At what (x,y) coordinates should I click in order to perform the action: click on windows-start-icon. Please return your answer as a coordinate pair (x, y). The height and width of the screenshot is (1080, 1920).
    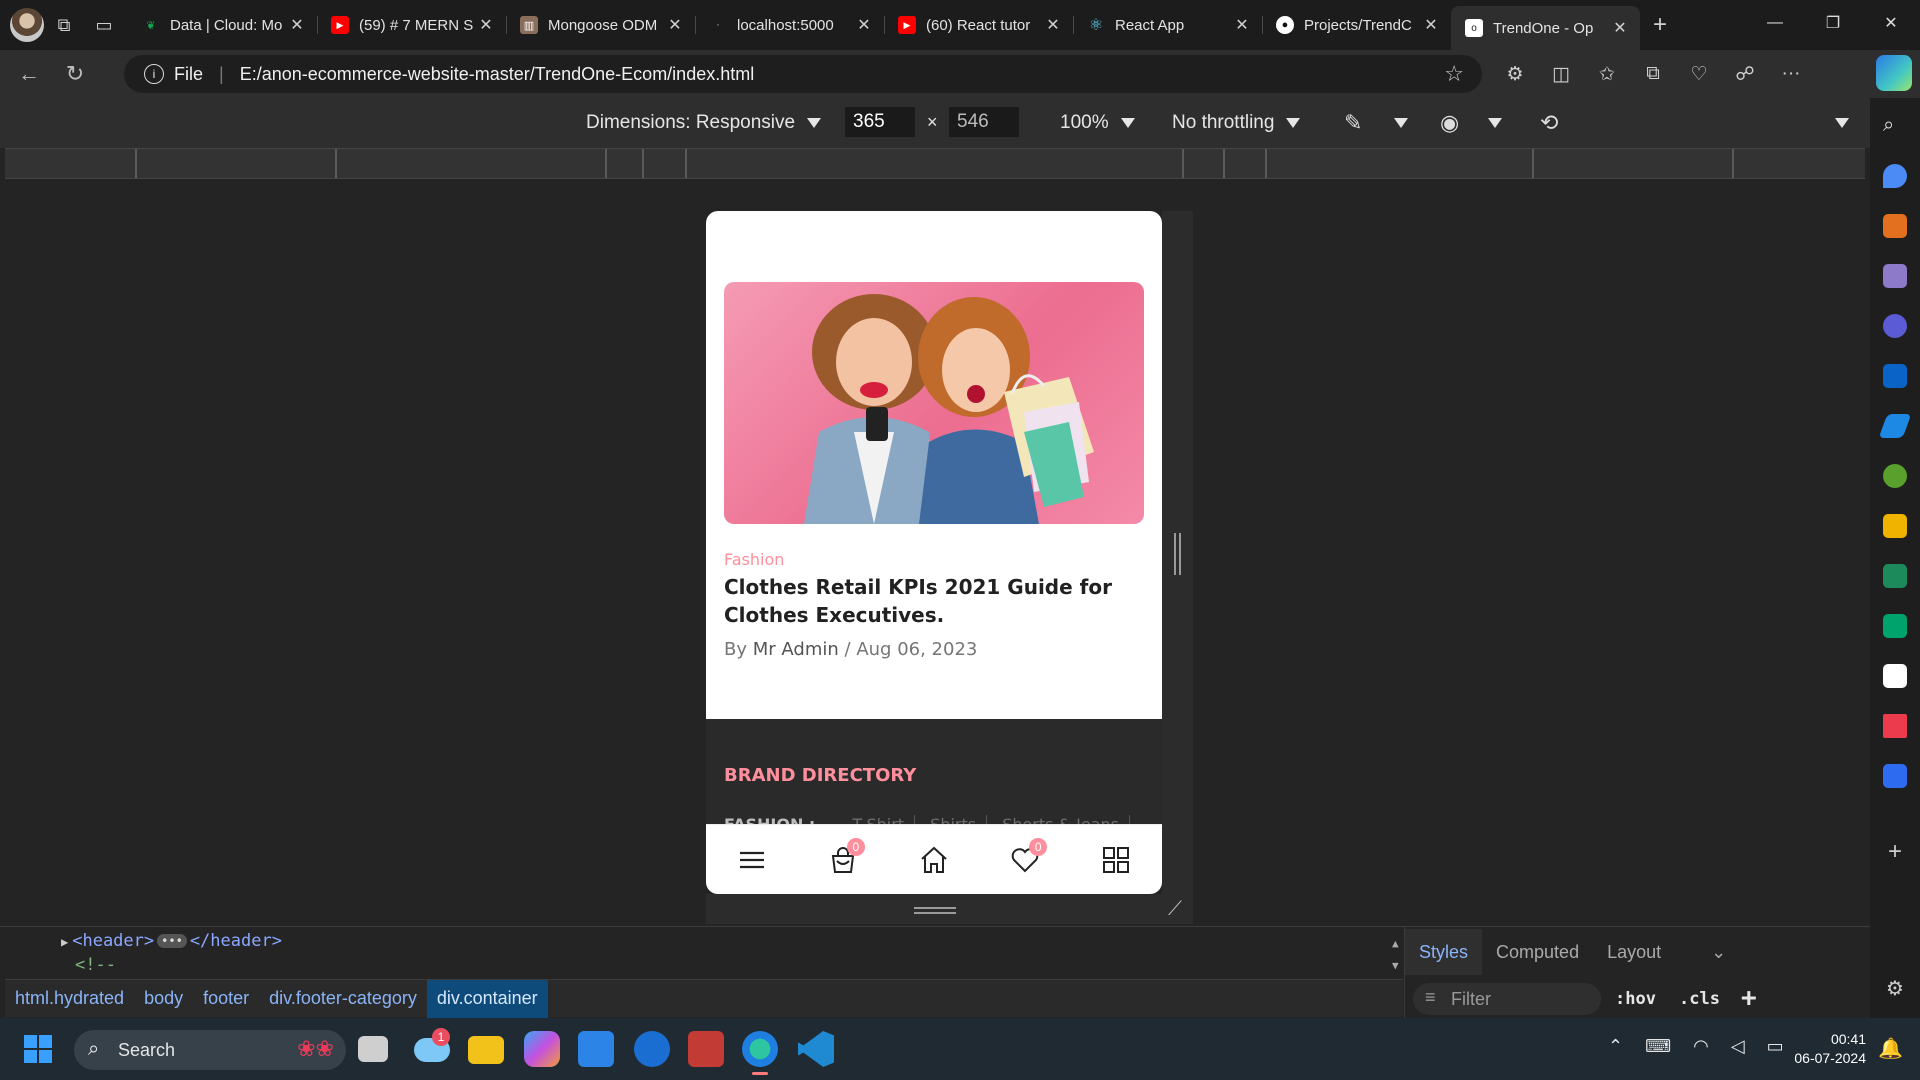
    Looking at the image, I should click on (38, 1049).